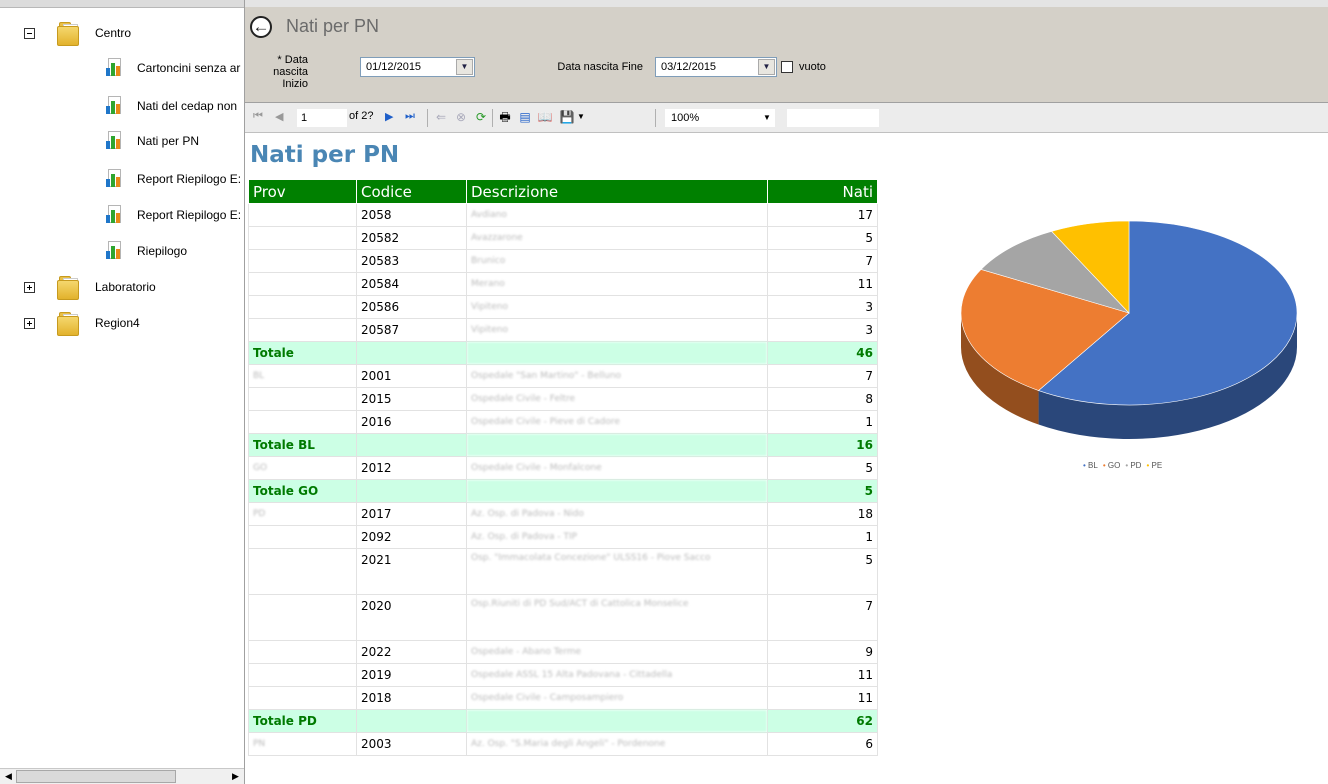  Describe the element at coordinates (505, 117) in the screenshot. I see `print-icon: 🖶` at that location.